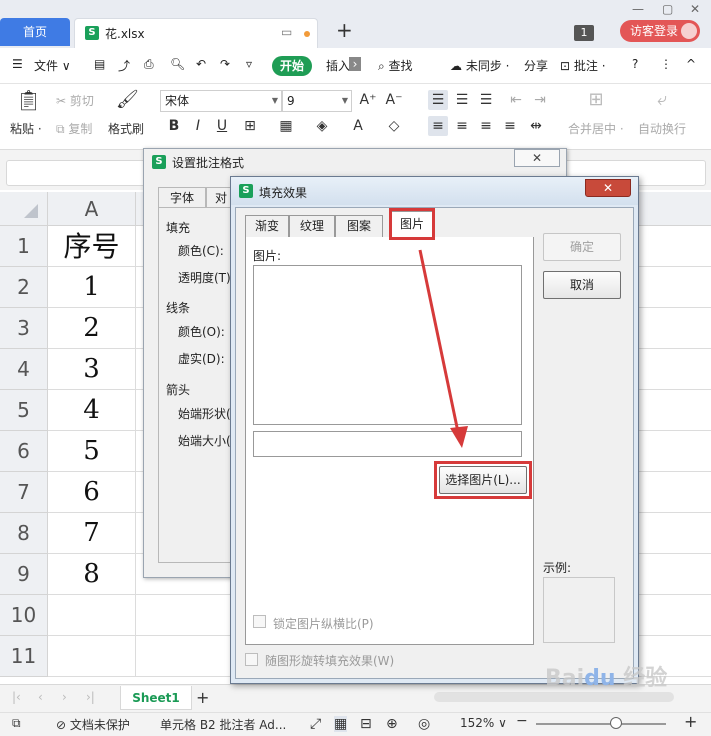 Image resolution: width=711 pixels, height=736 pixels. Describe the element at coordinates (606, 678) in the screenshot. I see `watermark-logo: Baidu 经验` at that location.